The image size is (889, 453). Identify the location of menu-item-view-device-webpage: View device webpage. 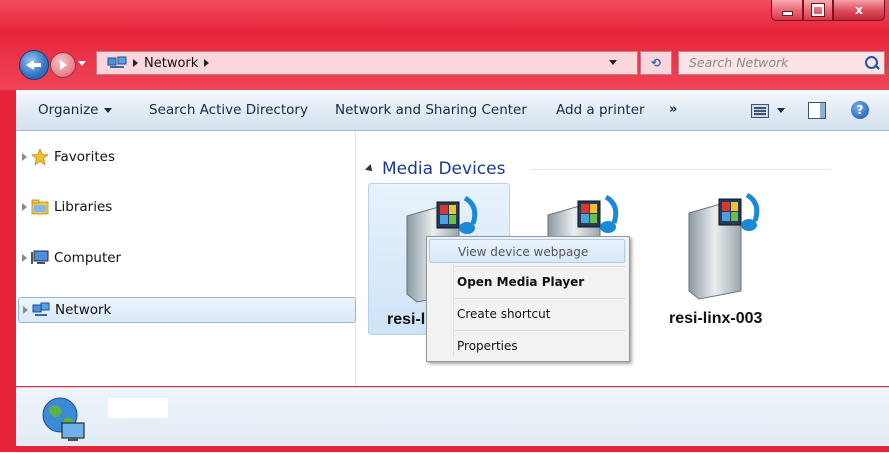
(527, 251).